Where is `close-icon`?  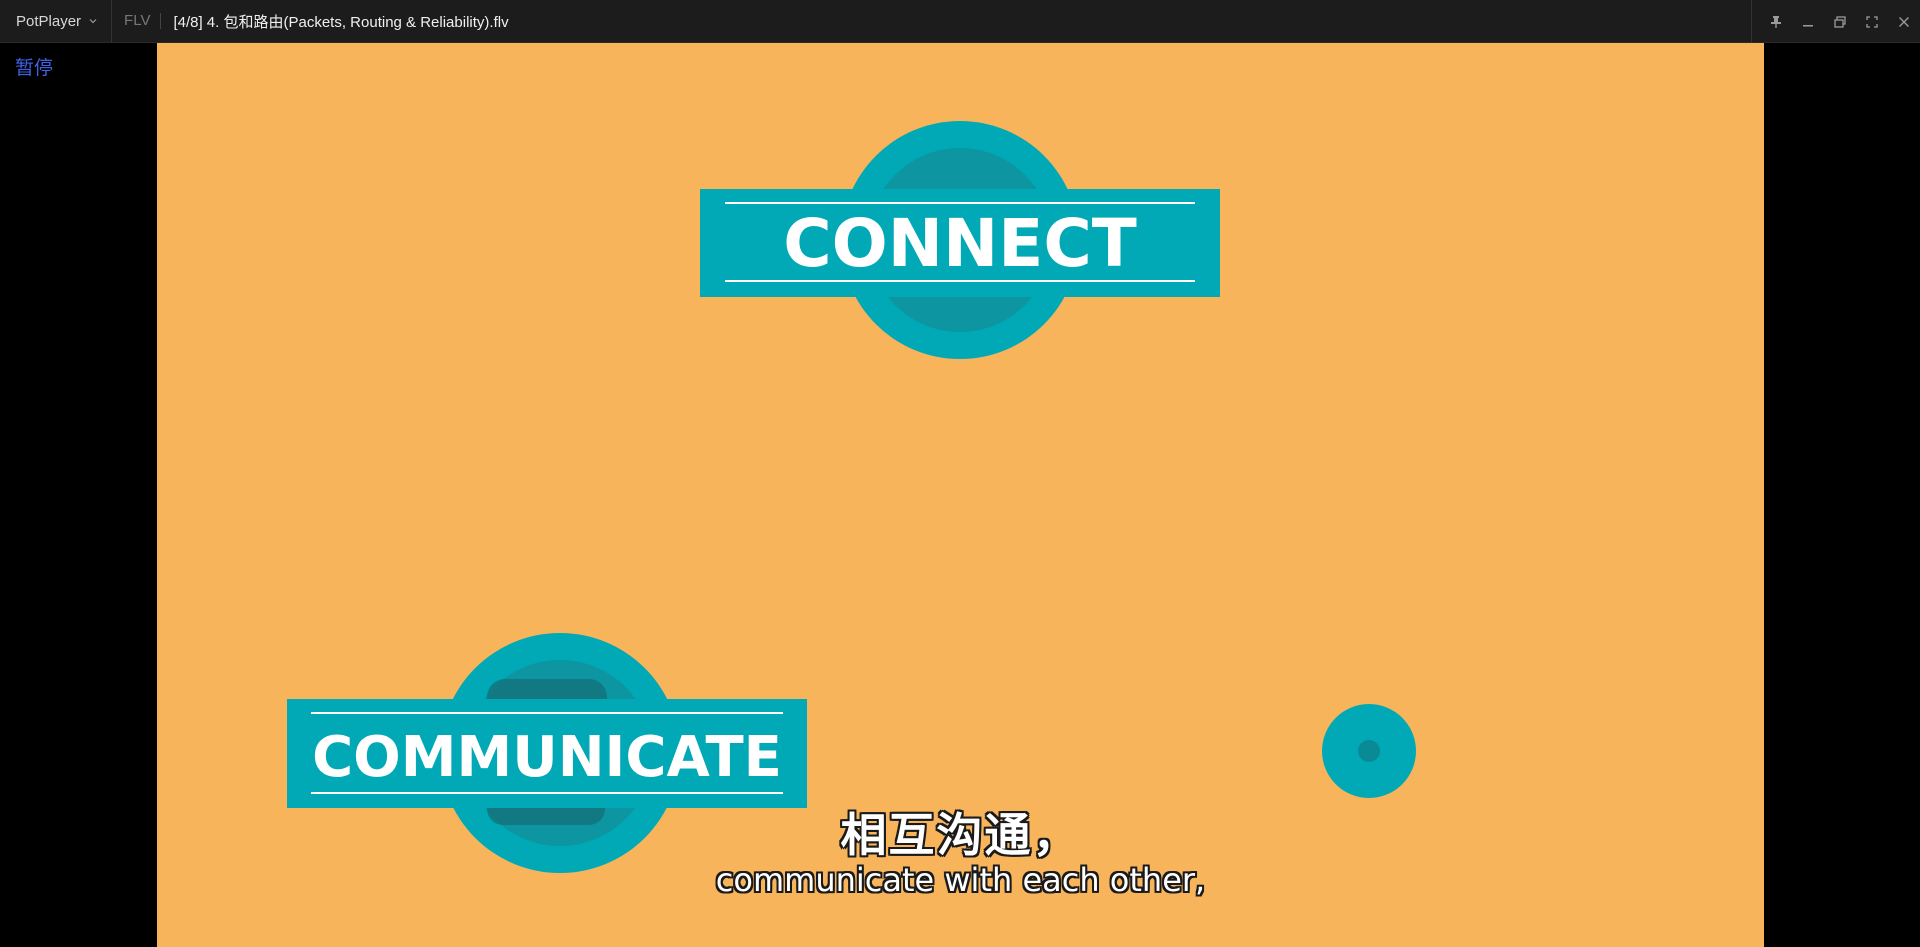
close-icon is located at coordinates (1904, 21).